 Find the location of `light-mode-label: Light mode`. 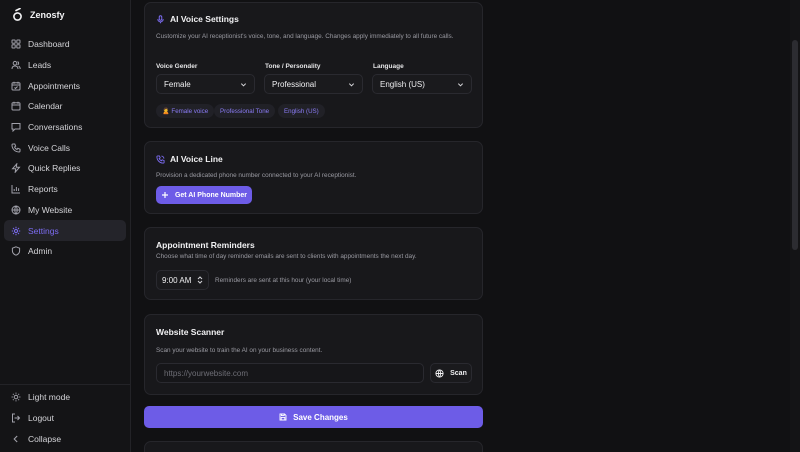

light-mode-label: Light mode is located at coordinates (49, 397).